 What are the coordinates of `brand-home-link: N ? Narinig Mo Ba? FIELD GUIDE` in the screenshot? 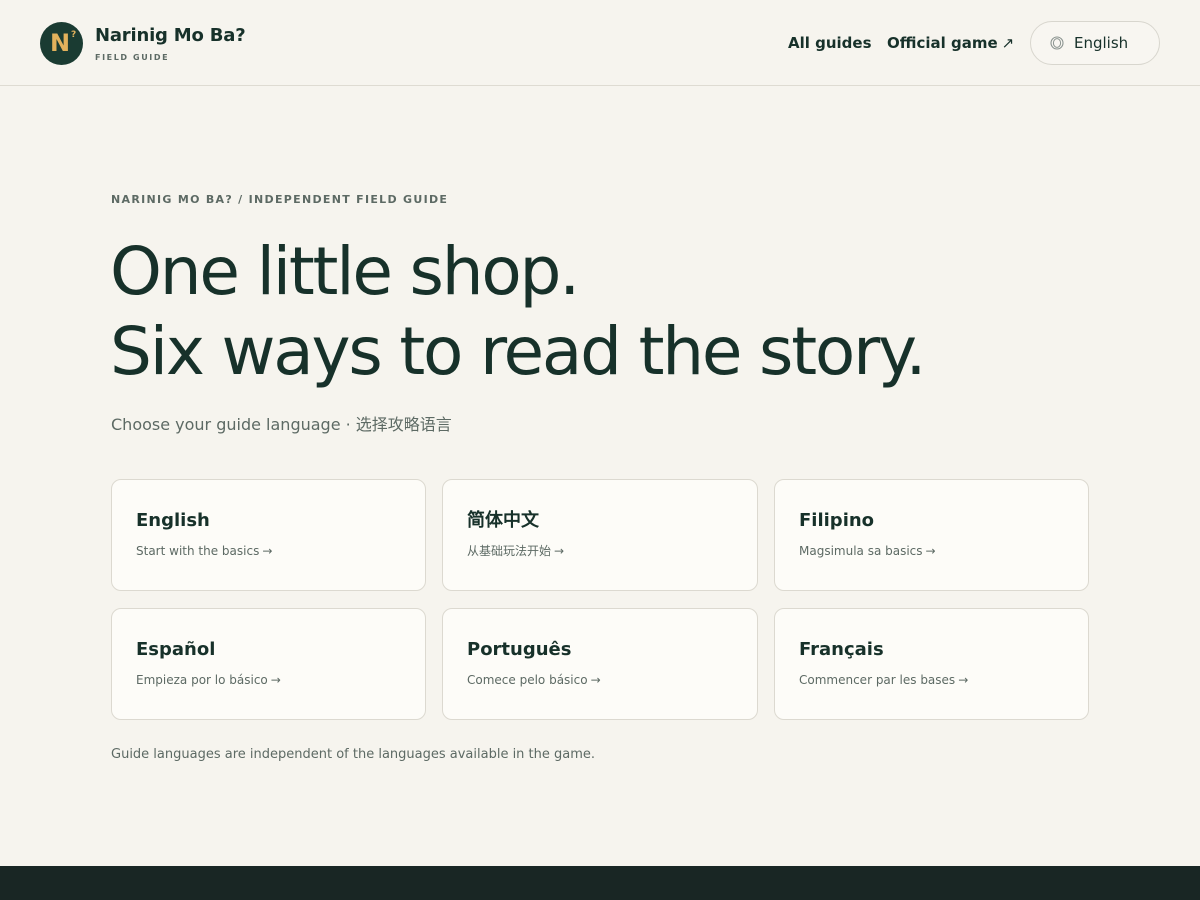 It's located at (143, 43).